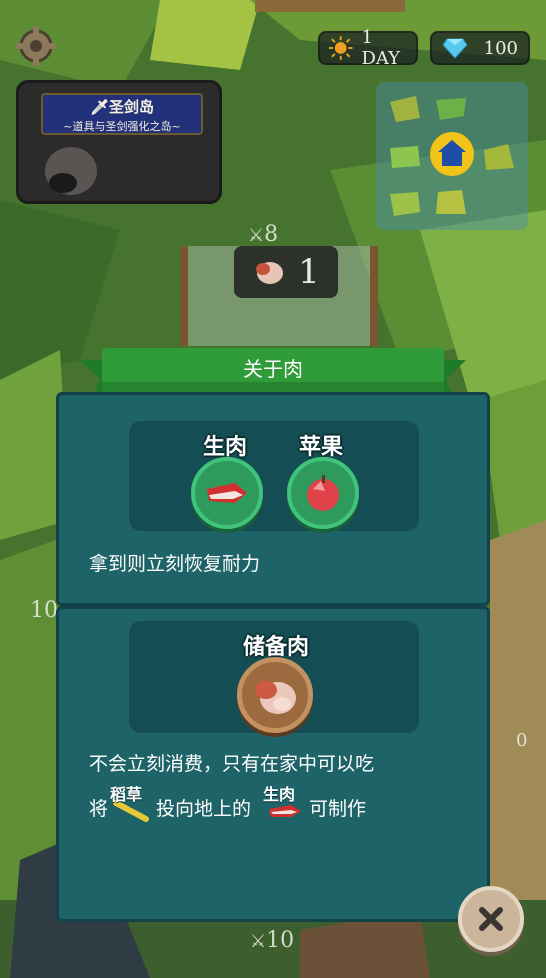  What do you see at coordinates (279, 794) in the screenshot?
I see `raw-meat-label: 生肉` at bounding box center [279, 794].